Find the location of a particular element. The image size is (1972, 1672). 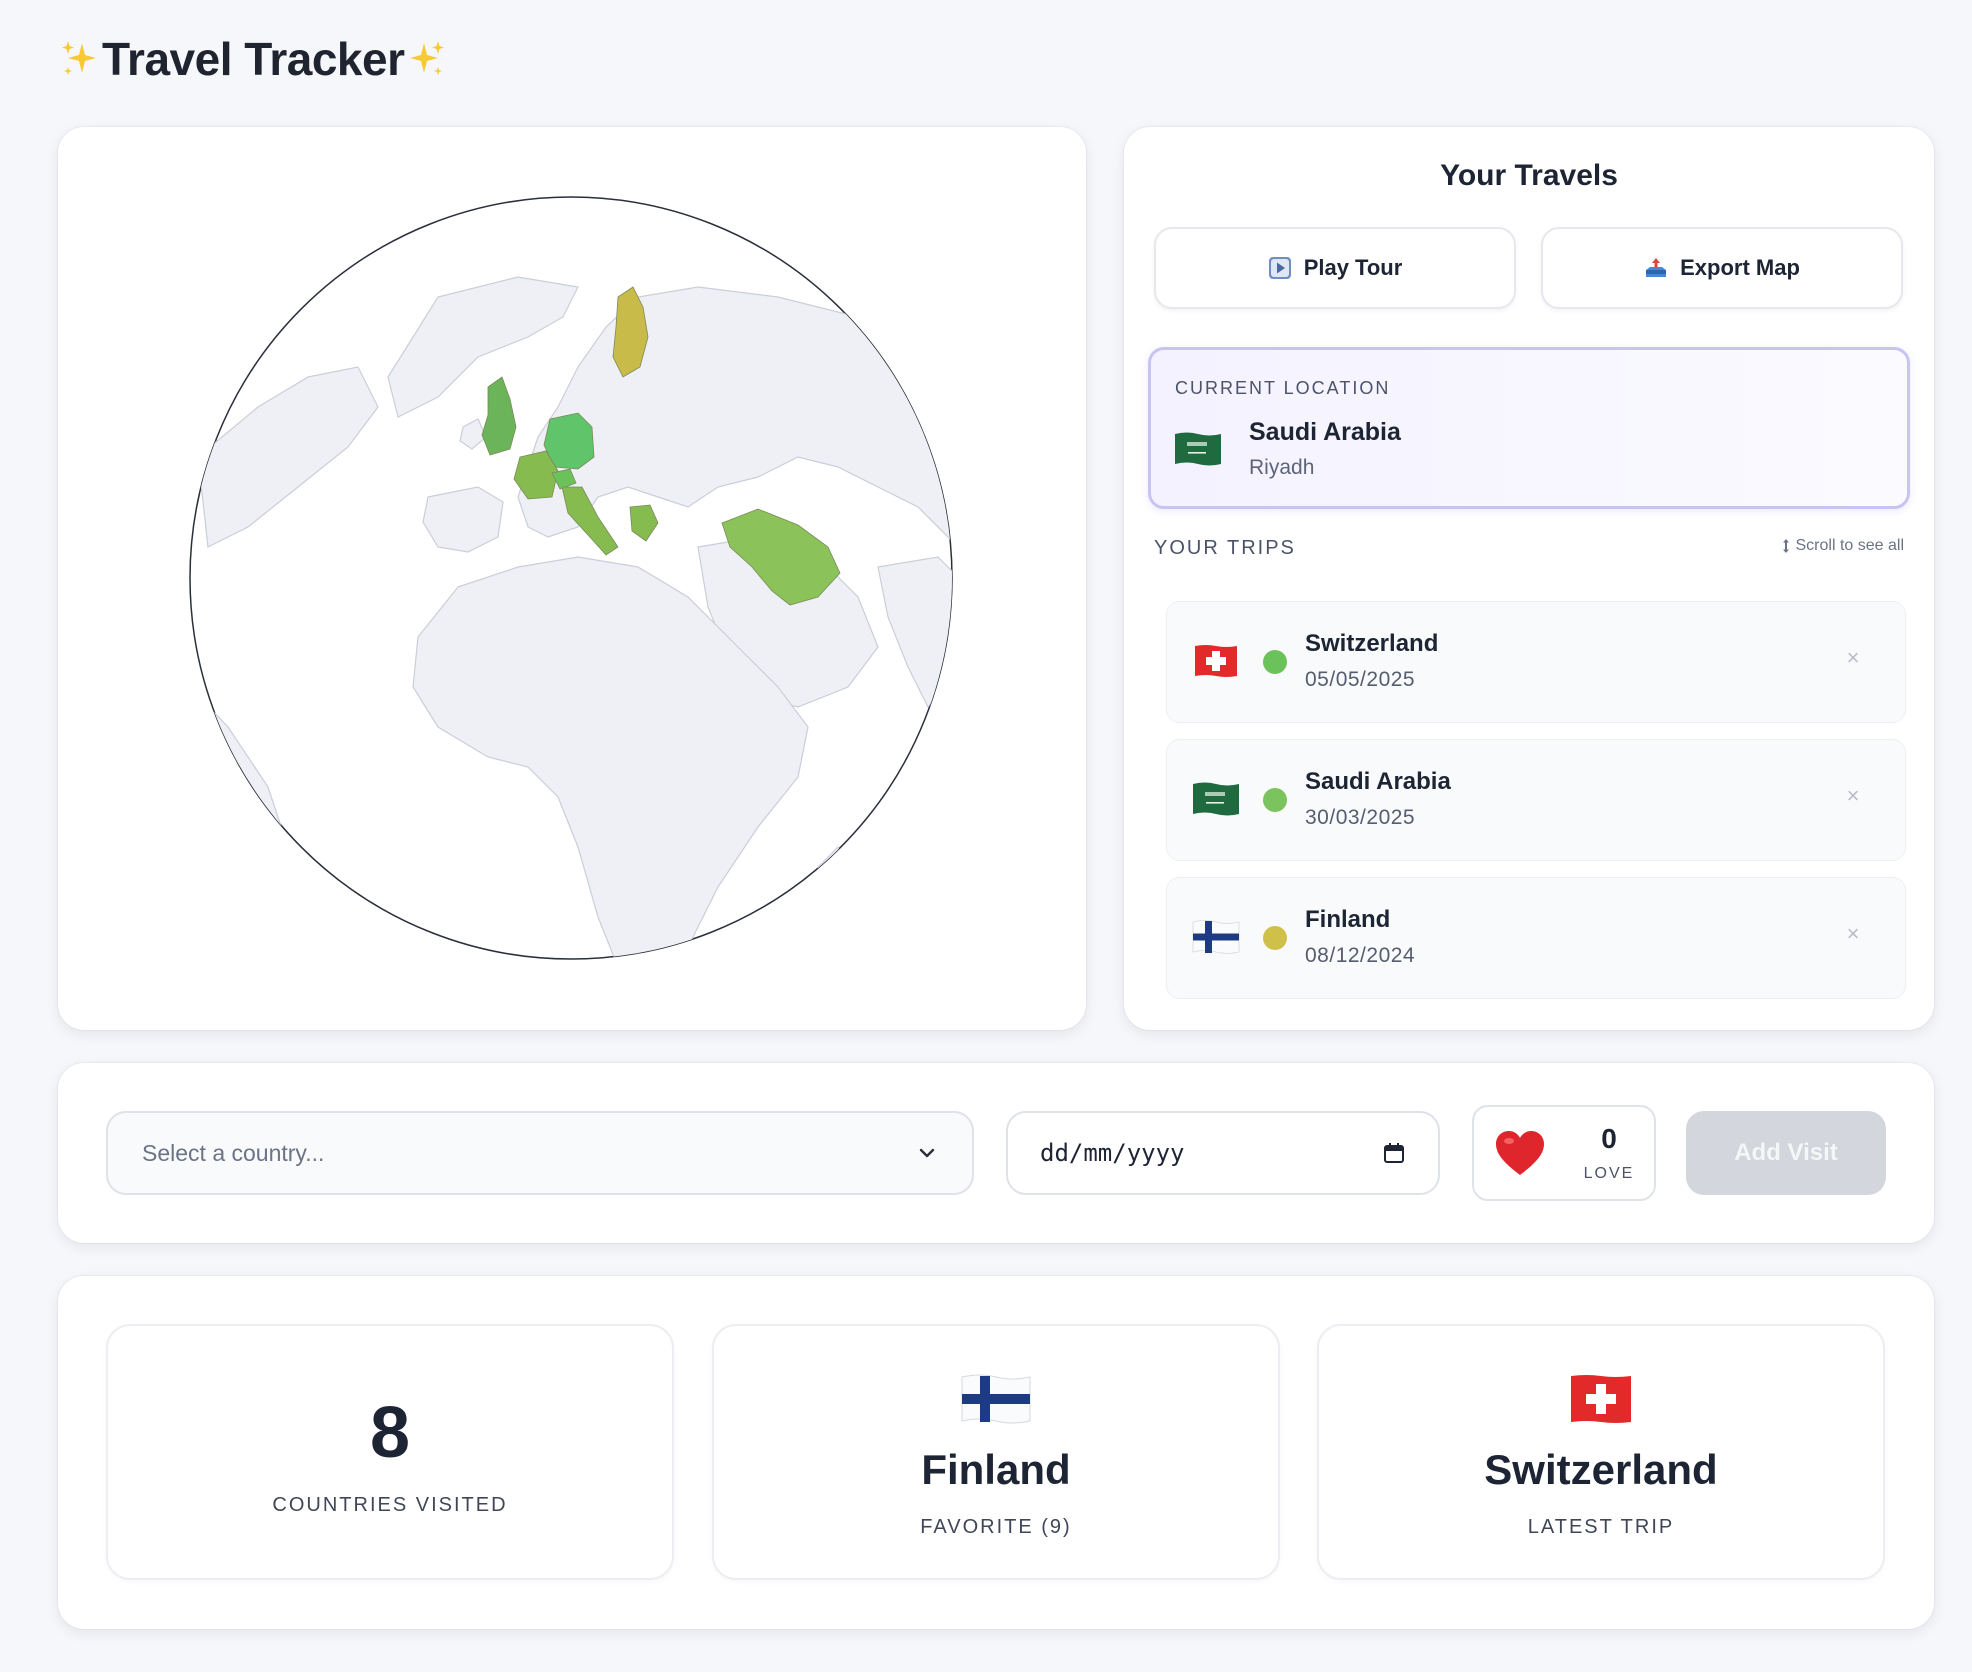

play-icon is located at coordinates (1279, 268).